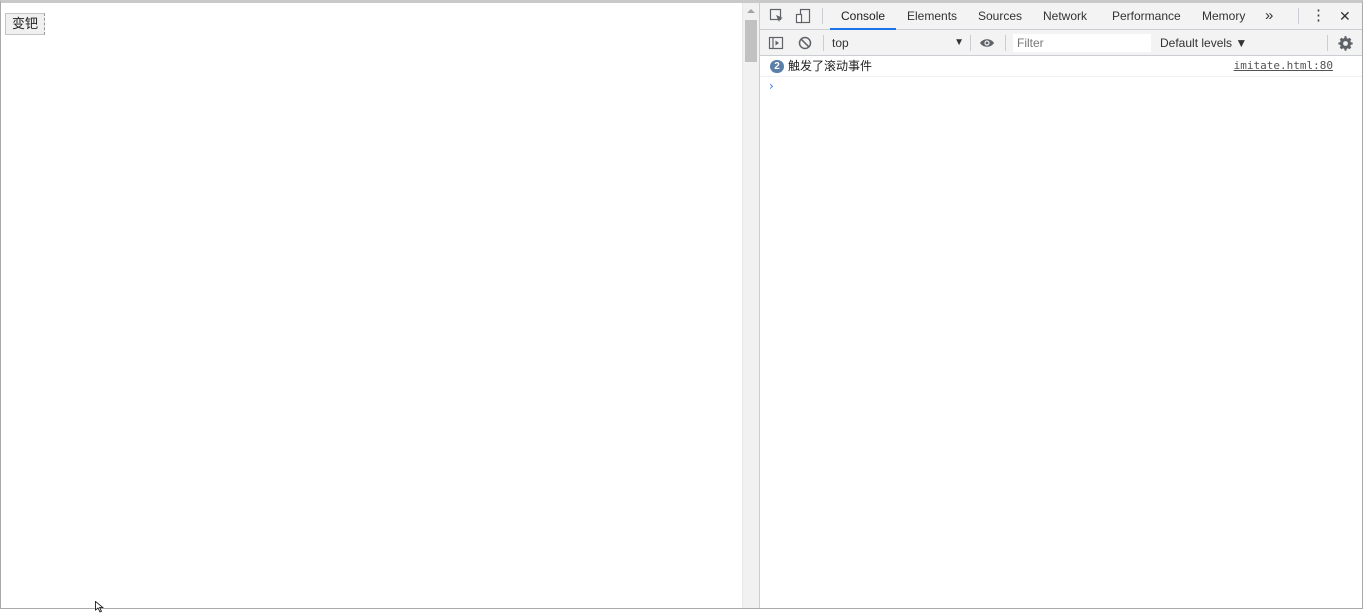  I want to click on device-toolbar-icon, so click(803, 16).